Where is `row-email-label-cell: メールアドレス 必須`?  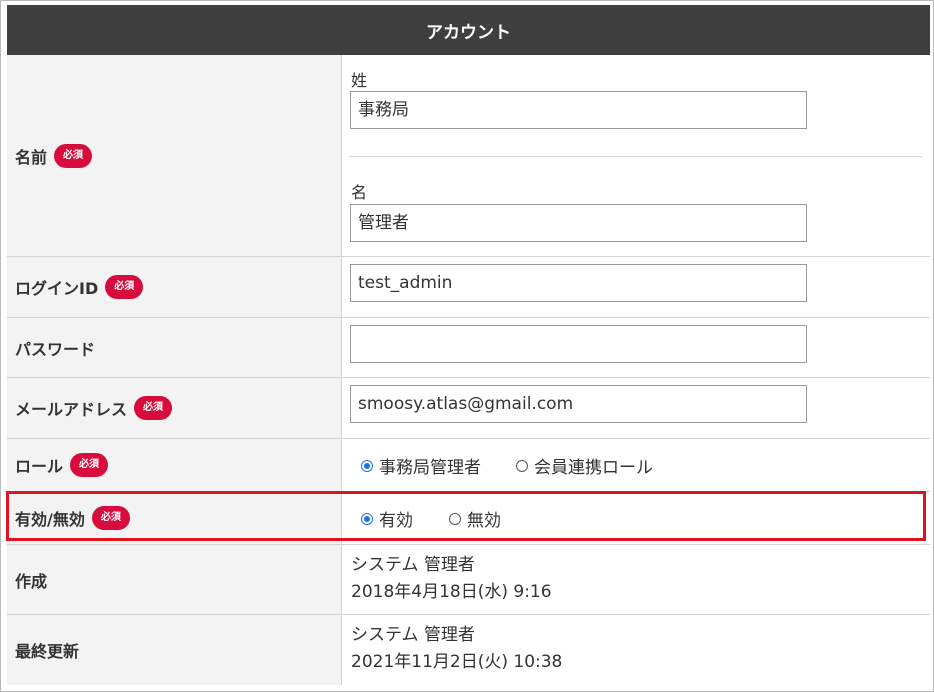
row-email-label-cell: メールアドレス 必須 is located at coordinates (174, 408).